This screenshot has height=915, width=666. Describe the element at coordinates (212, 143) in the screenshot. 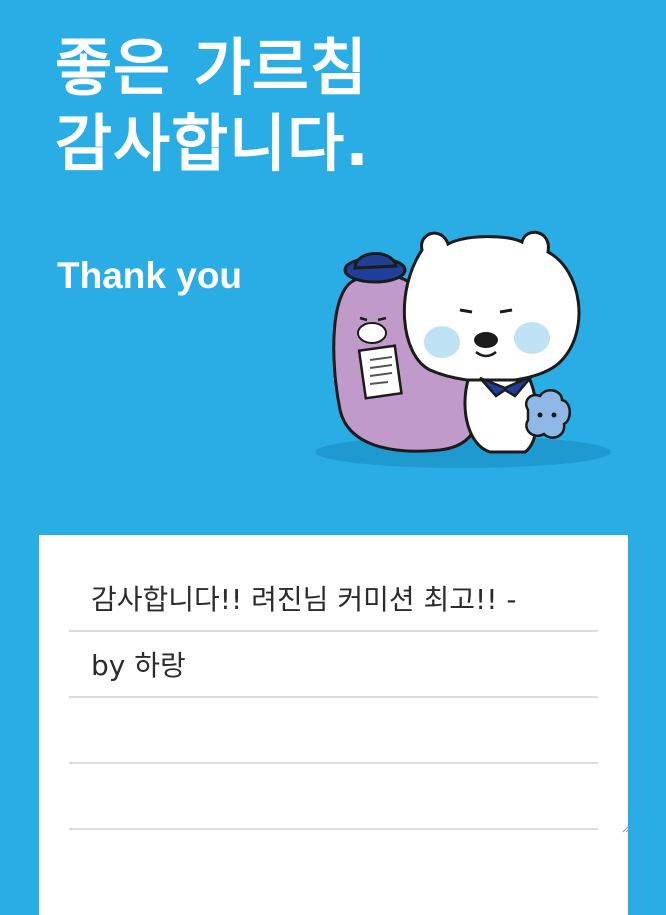

I see `headline-line-2: 감사합니다.` at that location.